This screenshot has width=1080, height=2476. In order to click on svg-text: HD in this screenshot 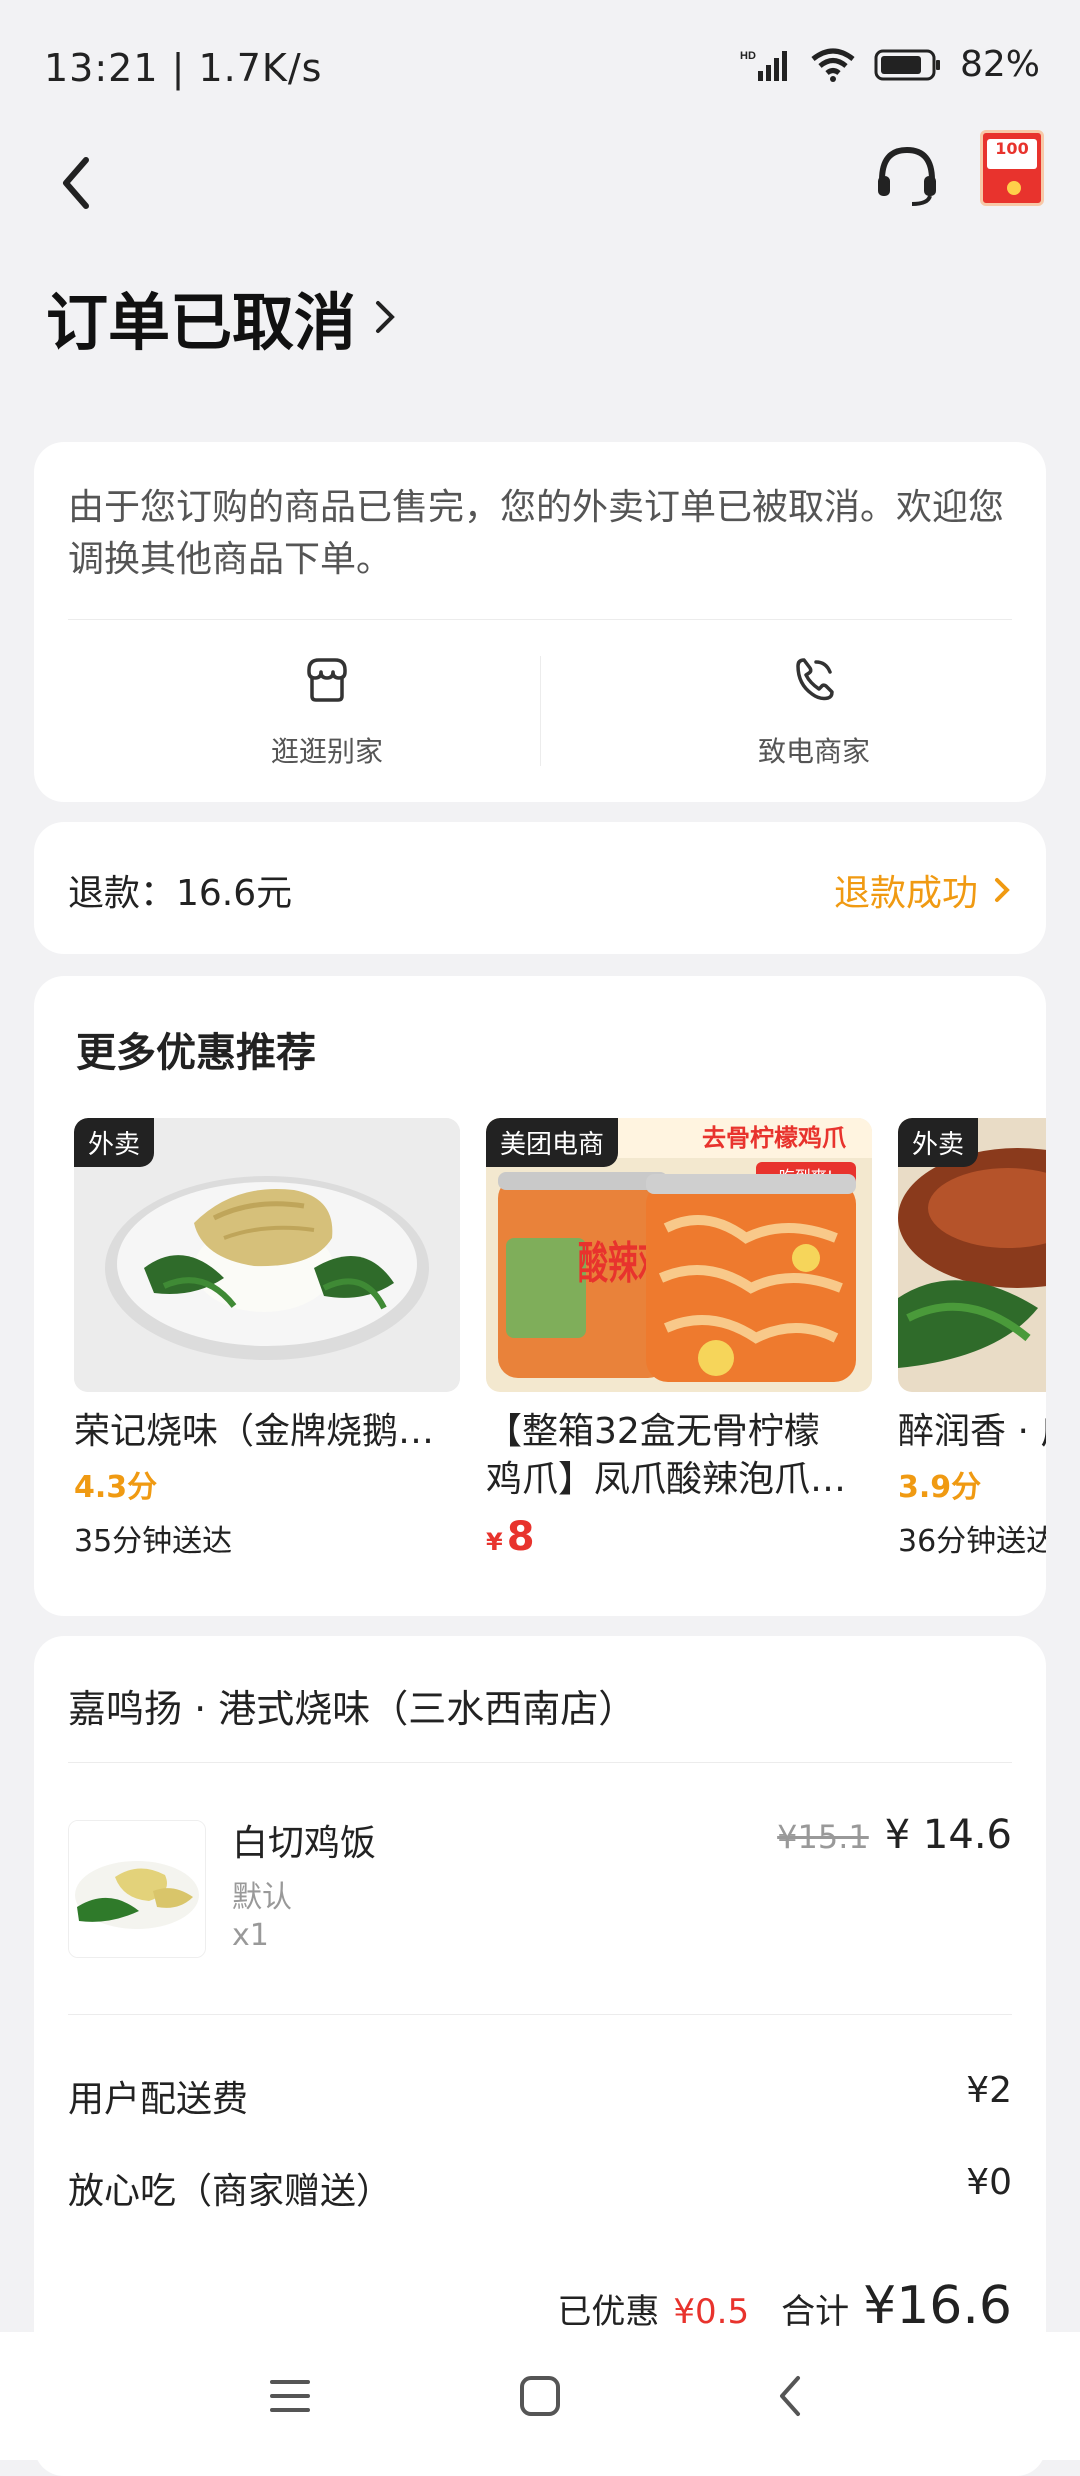, I will do `click(748, 56)`.